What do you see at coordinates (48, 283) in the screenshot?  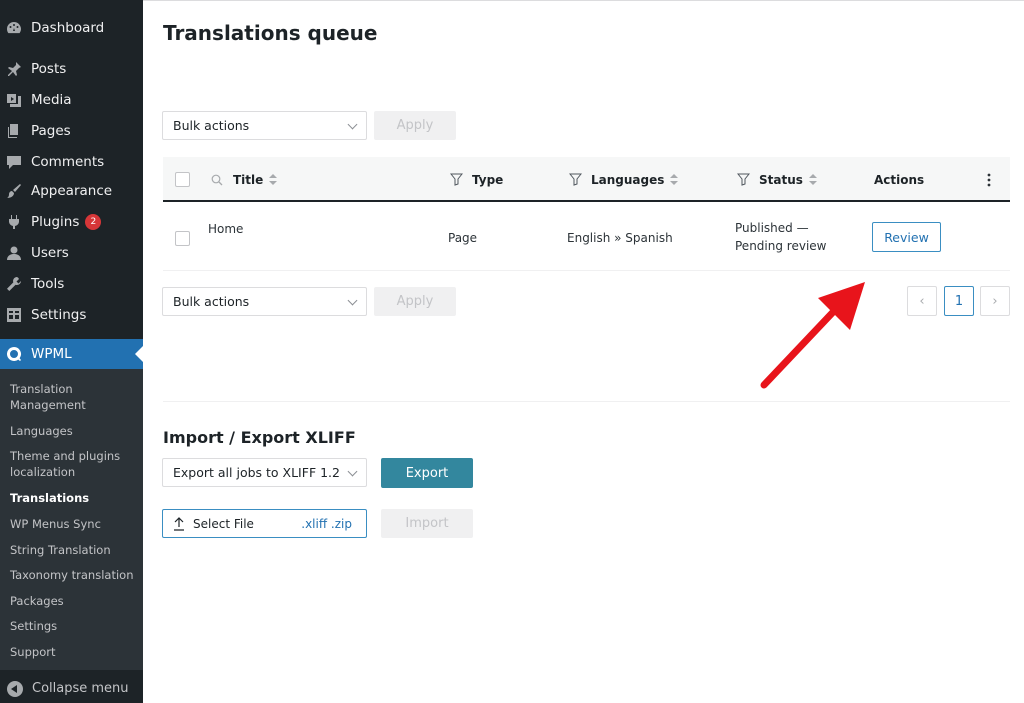 I see `menu-label: Tools` at bounding box center [48, 283].